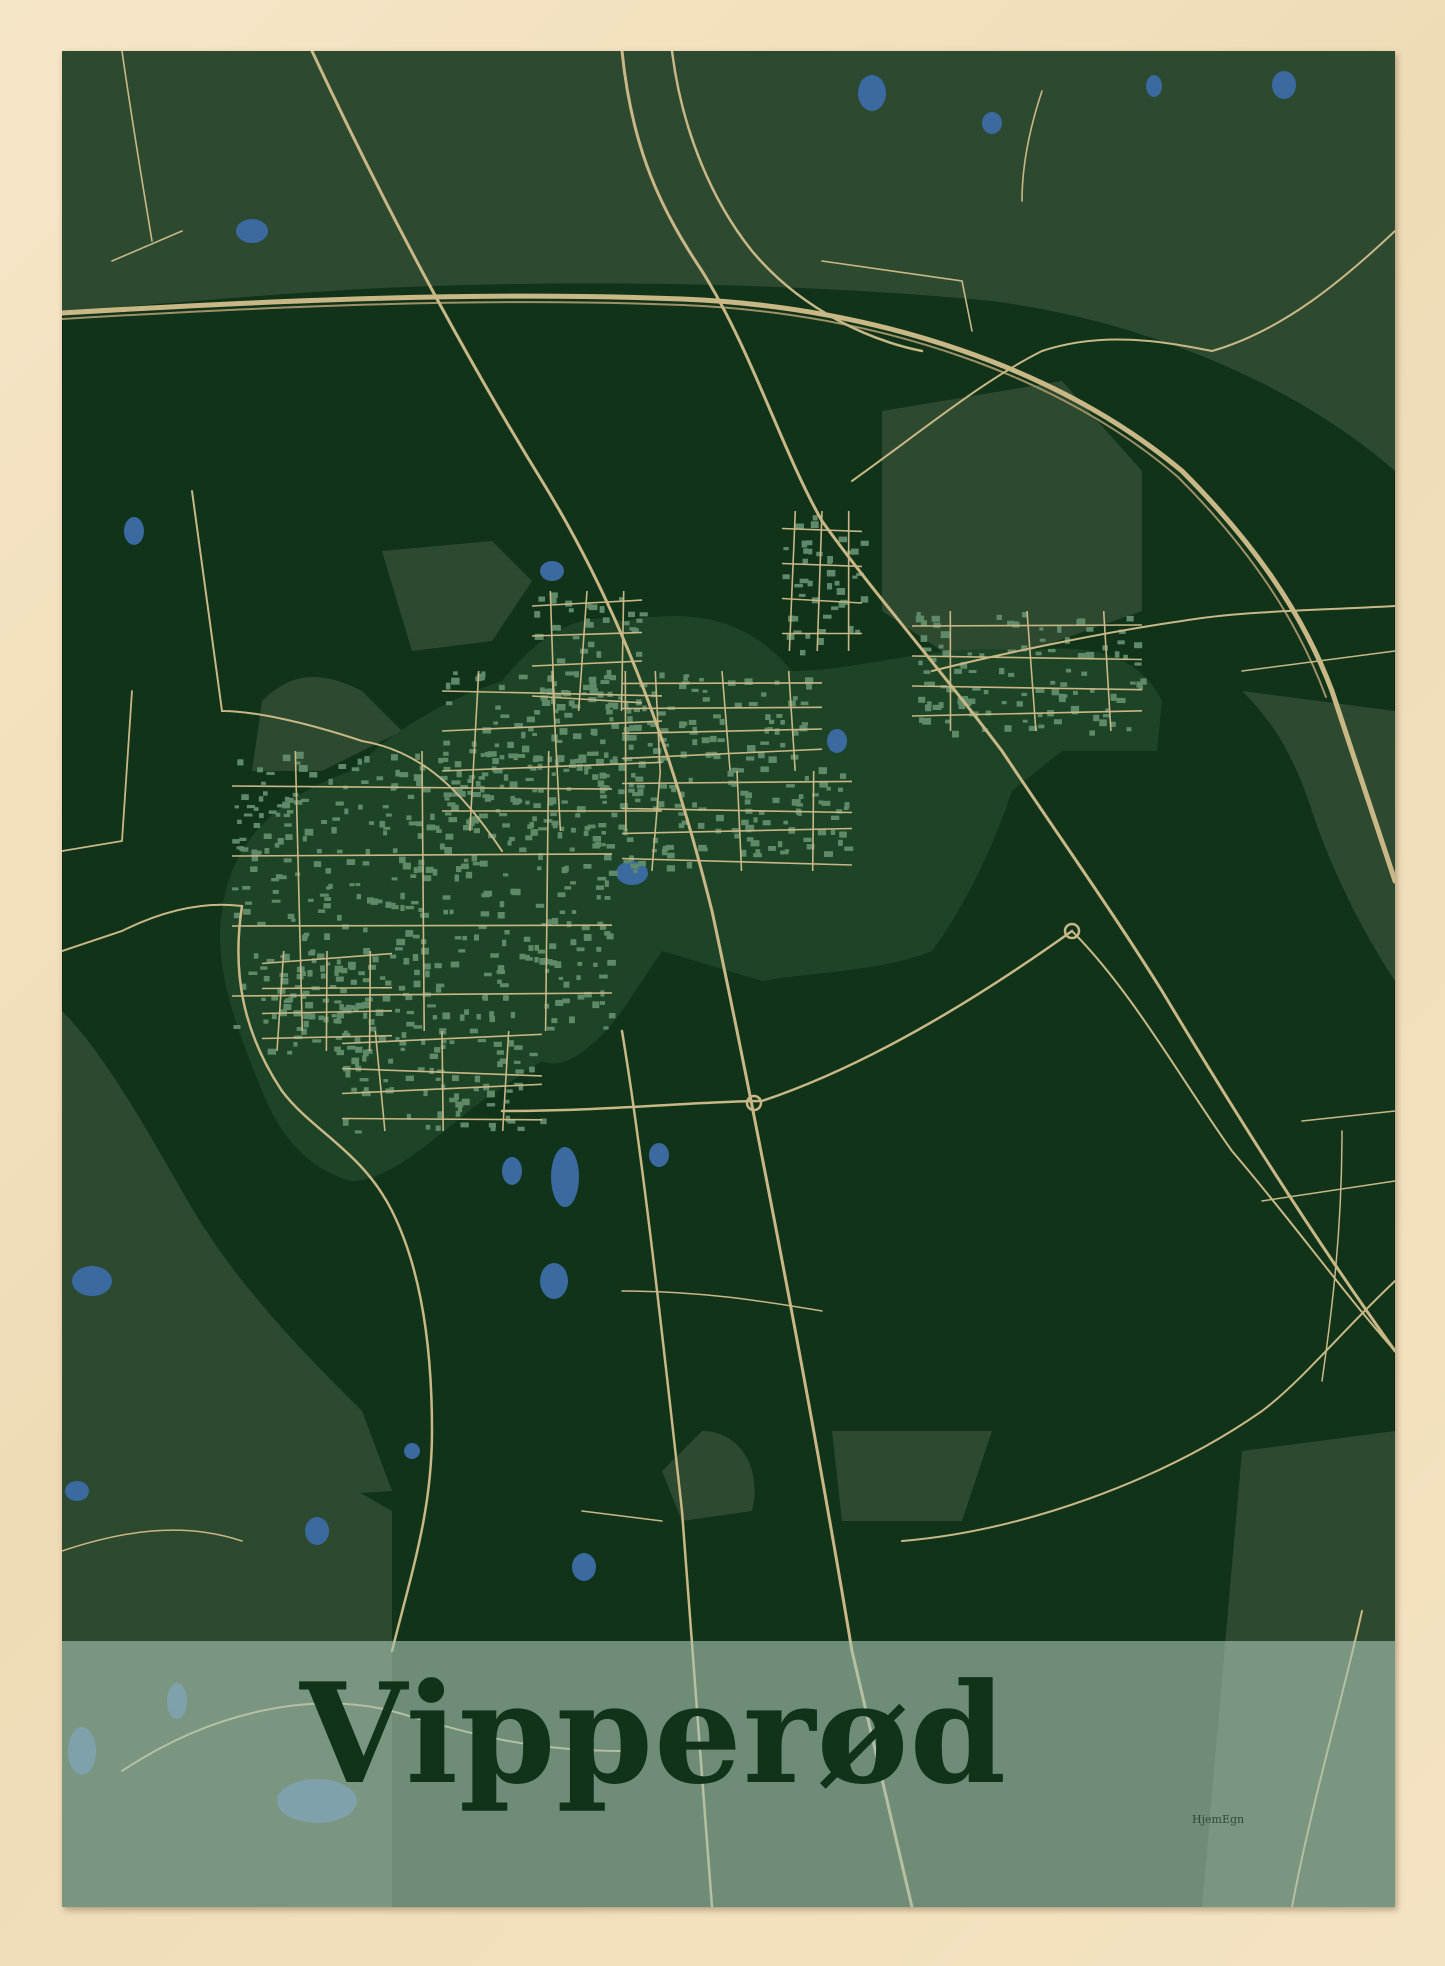 Image resolution: width=1445 pixels, height=1966 pixels. What do you see at coordinates (653, 1733) in the screenshot?
I see `poster-title: Vipperød` at bounding box center [653, 1733].